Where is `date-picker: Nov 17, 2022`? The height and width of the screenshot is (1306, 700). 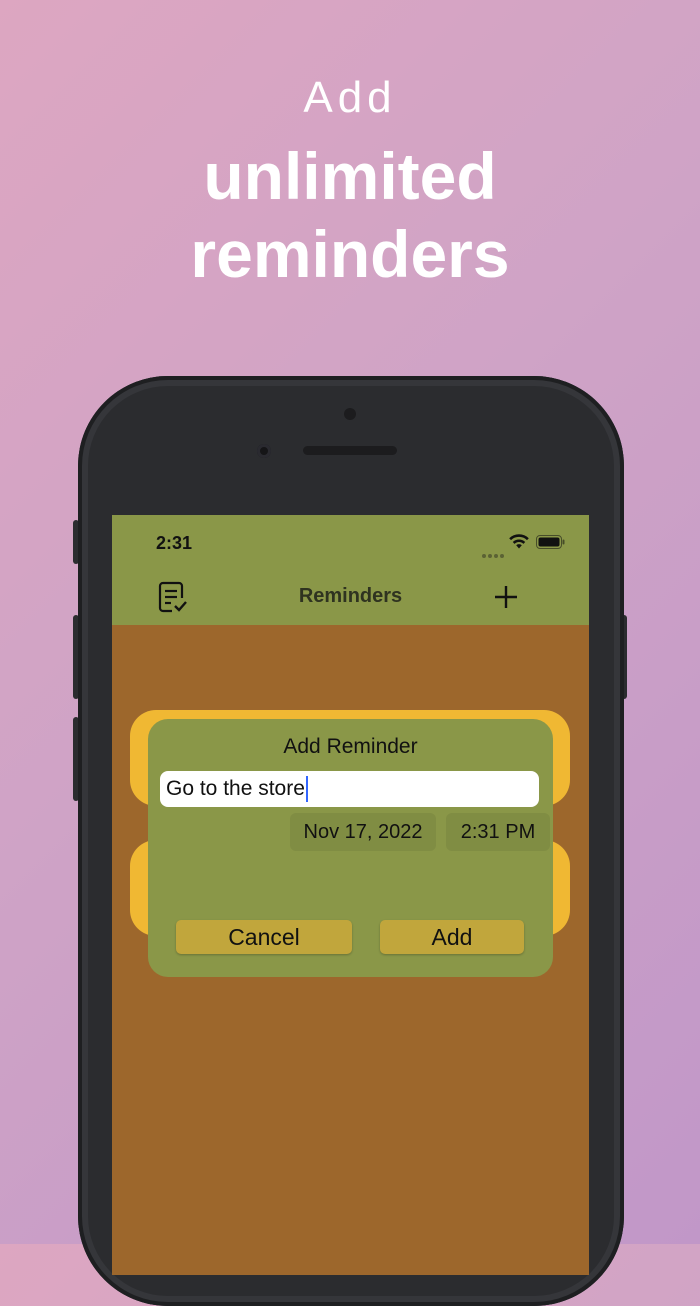
date-picker: Nov 17, 2022 is located at coordinates (363, 832).